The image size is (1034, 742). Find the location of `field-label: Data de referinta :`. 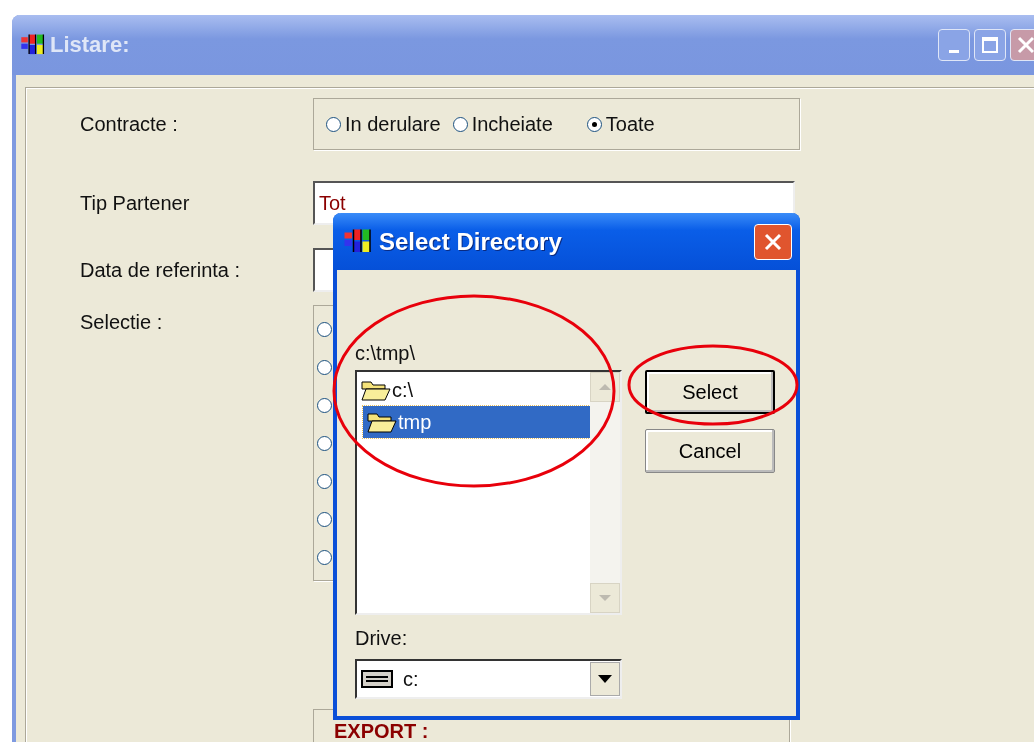

field-label: Data de referinta : is located at coordinates (161, 270).